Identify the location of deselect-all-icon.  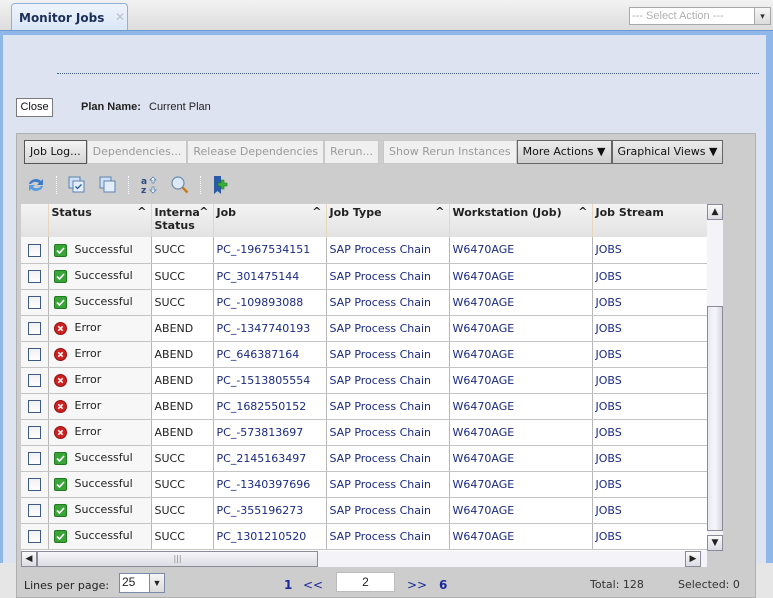
(108, 185).